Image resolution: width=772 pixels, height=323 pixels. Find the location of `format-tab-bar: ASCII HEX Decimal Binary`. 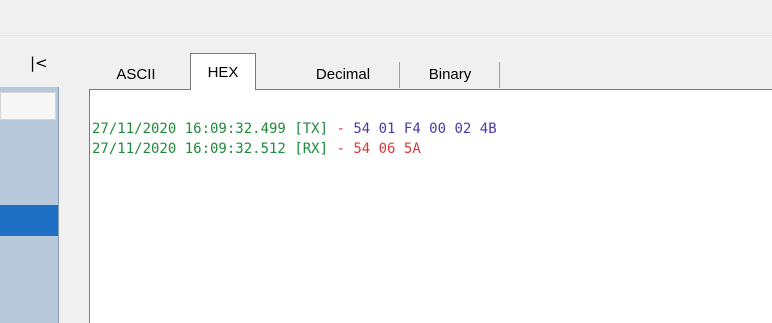

format-tab-bar: ASCII HEX Decimal Binary is located at coordinates (431, 70).